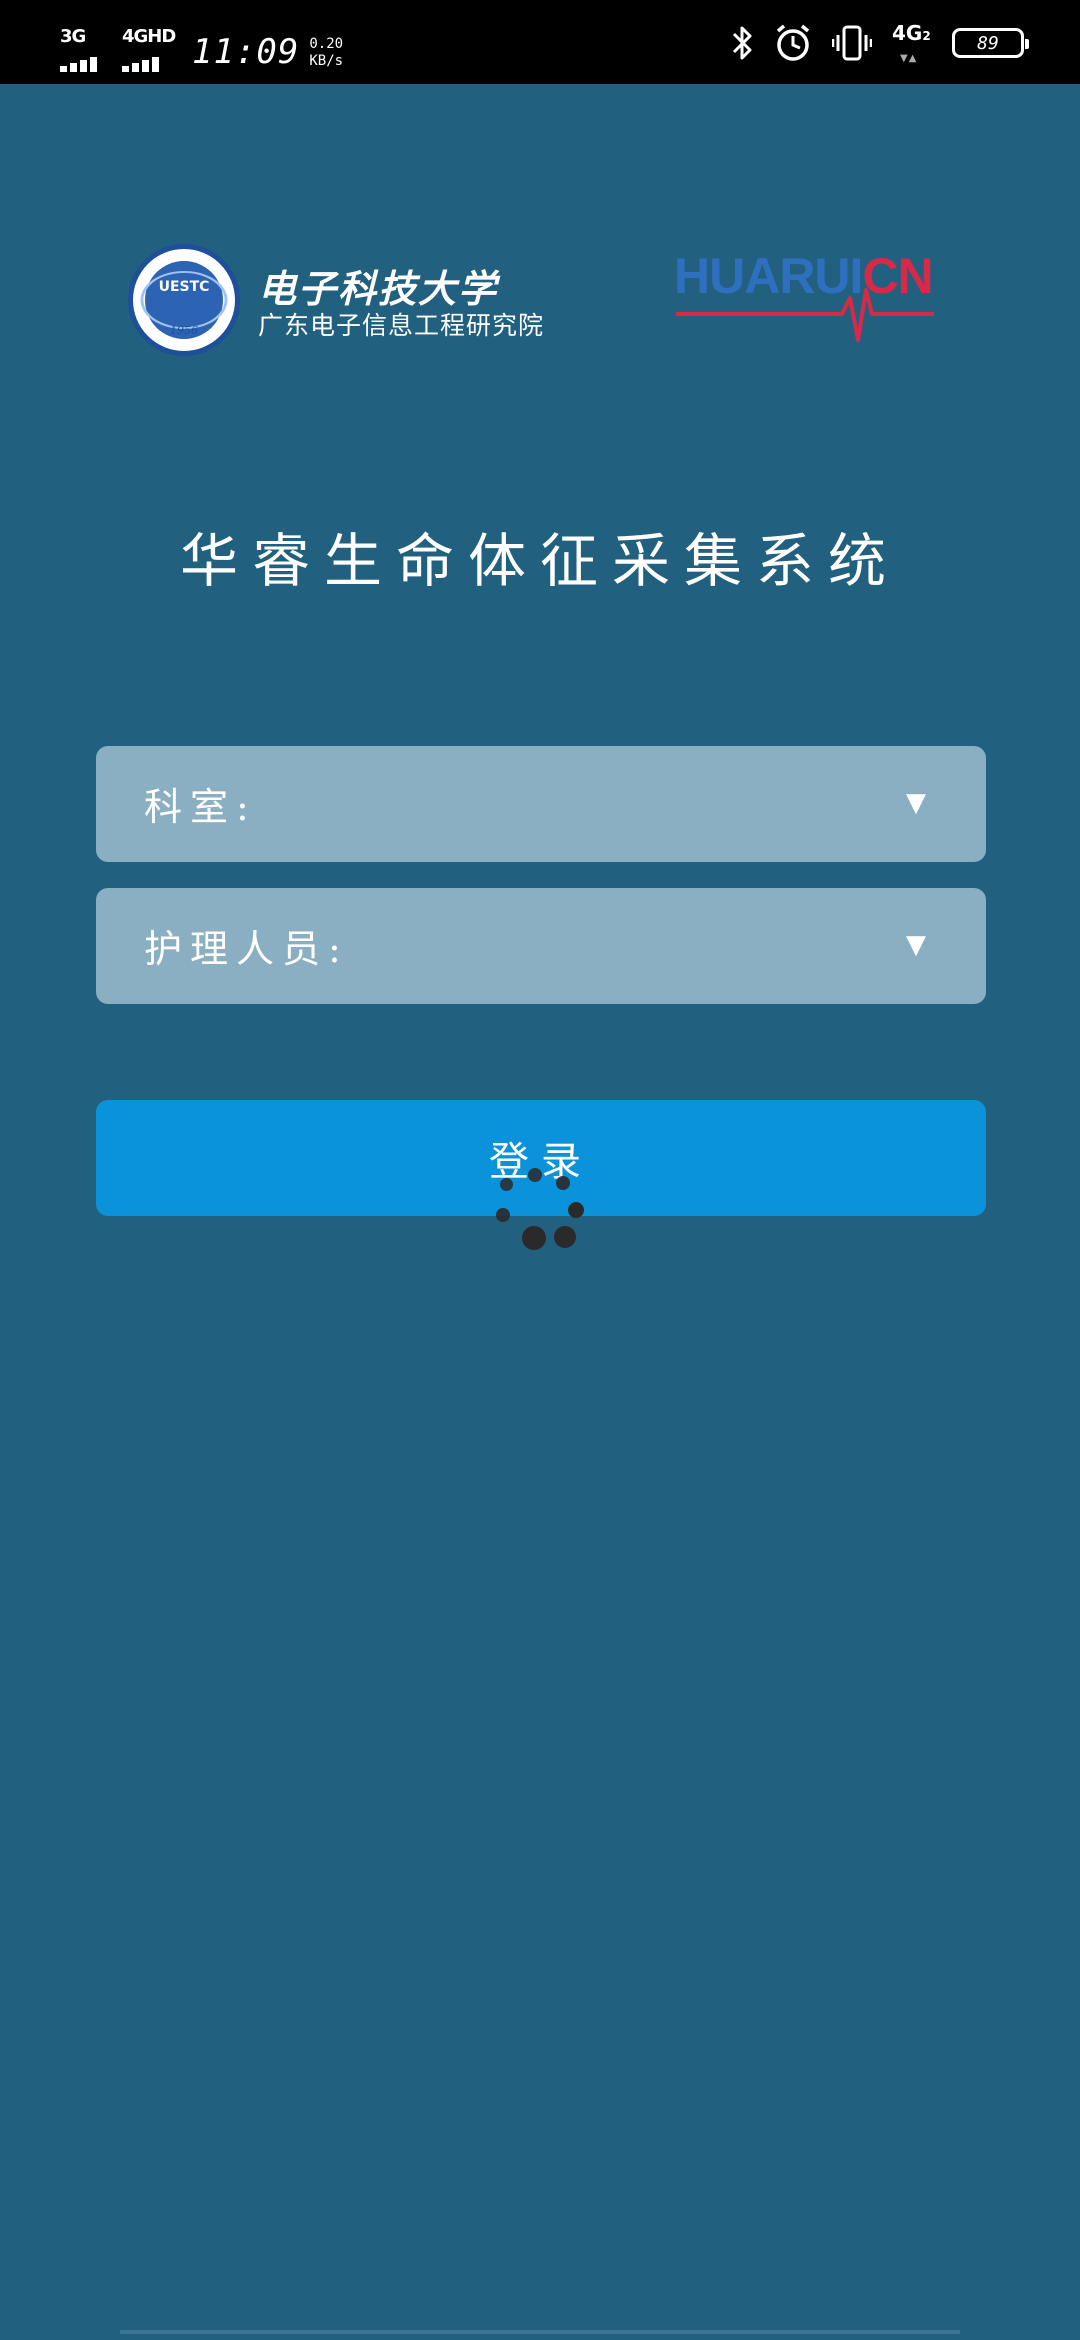 The height and width of the screenshot is (2340, 1080). Describe the element at coordinates (879, 43) in the screenshot. I see `status-right: 4G2 ▼▲ 89` at that location.